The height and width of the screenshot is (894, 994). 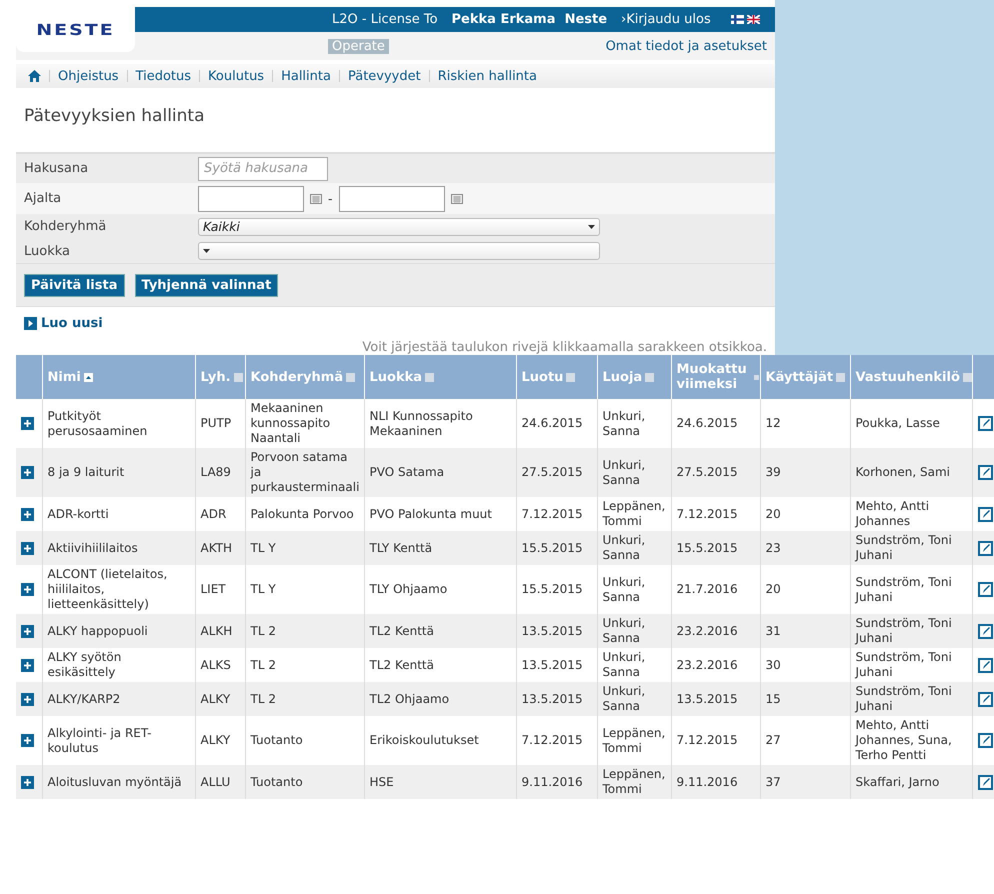 What do you see at coordinates (530, 19) in the screenshot?
I see `user-name: Pekka Erkama Neste` at bounding box center [530, 19].